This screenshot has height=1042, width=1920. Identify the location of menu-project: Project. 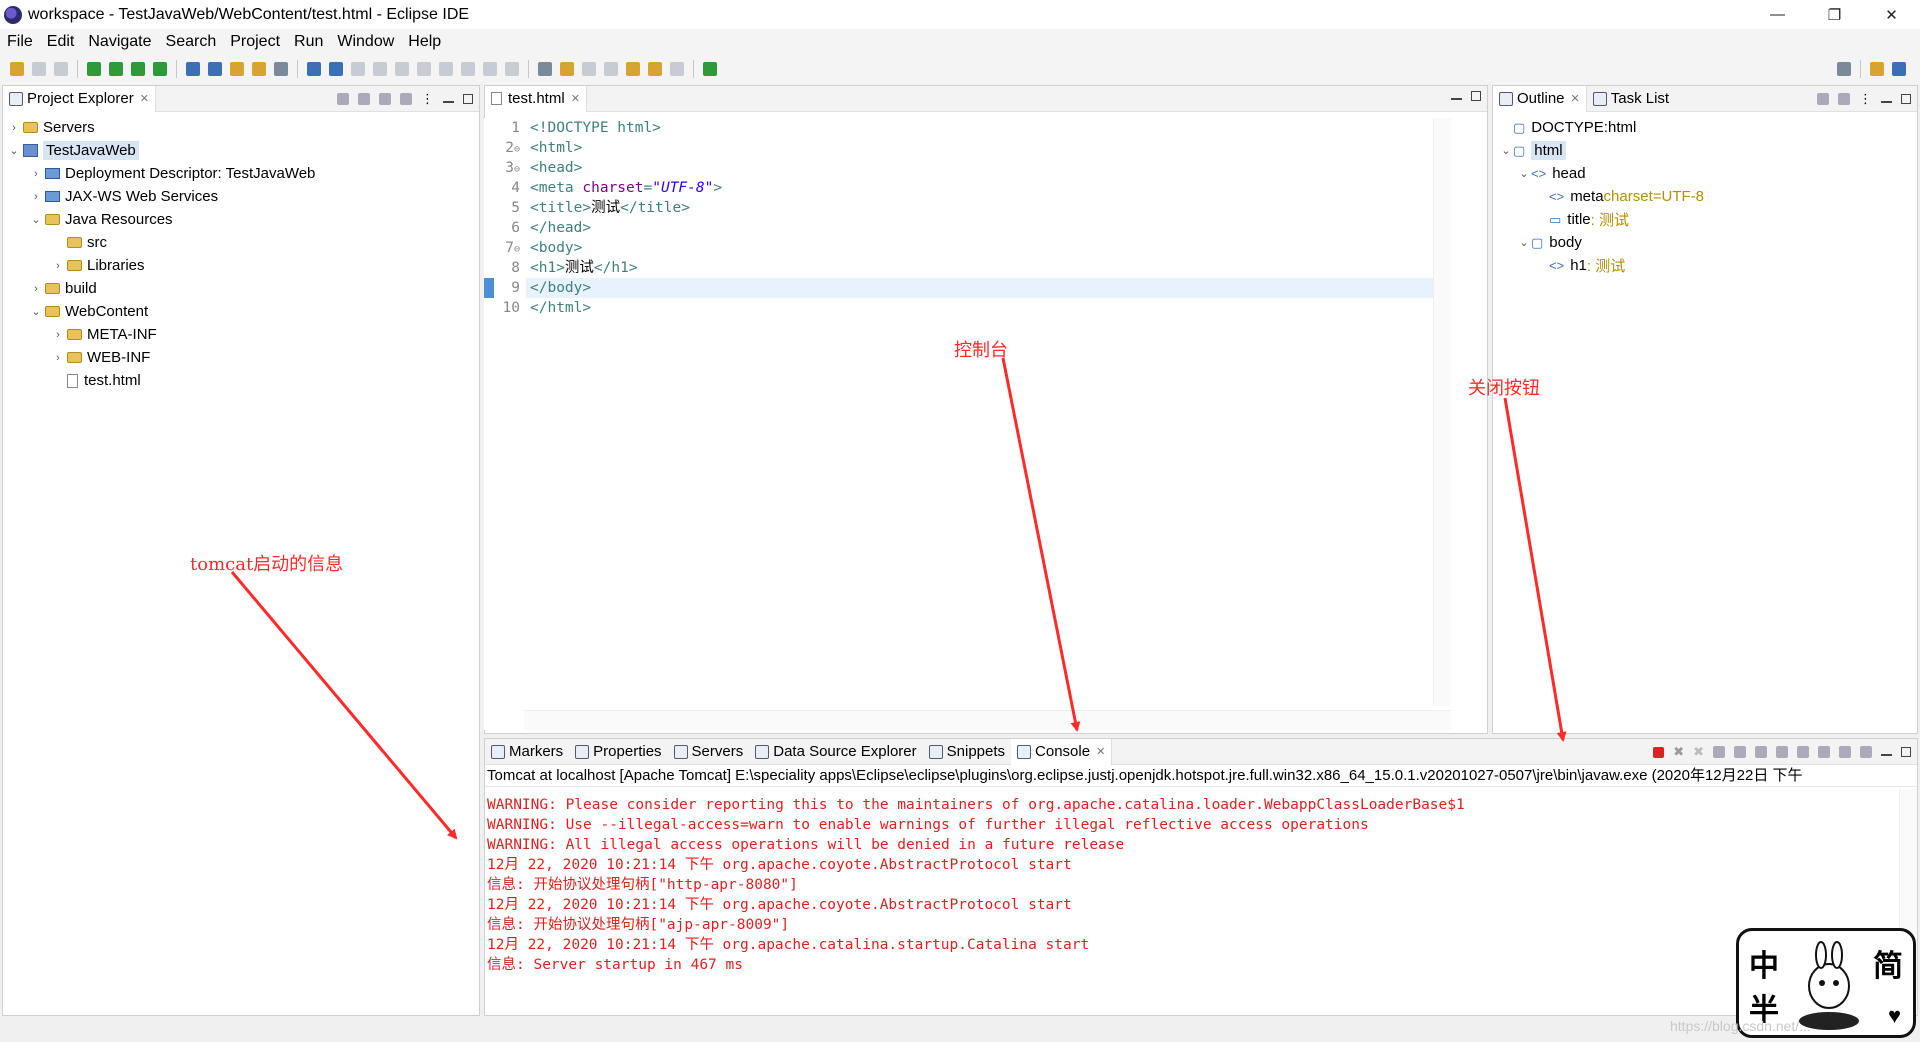
(255, 42).